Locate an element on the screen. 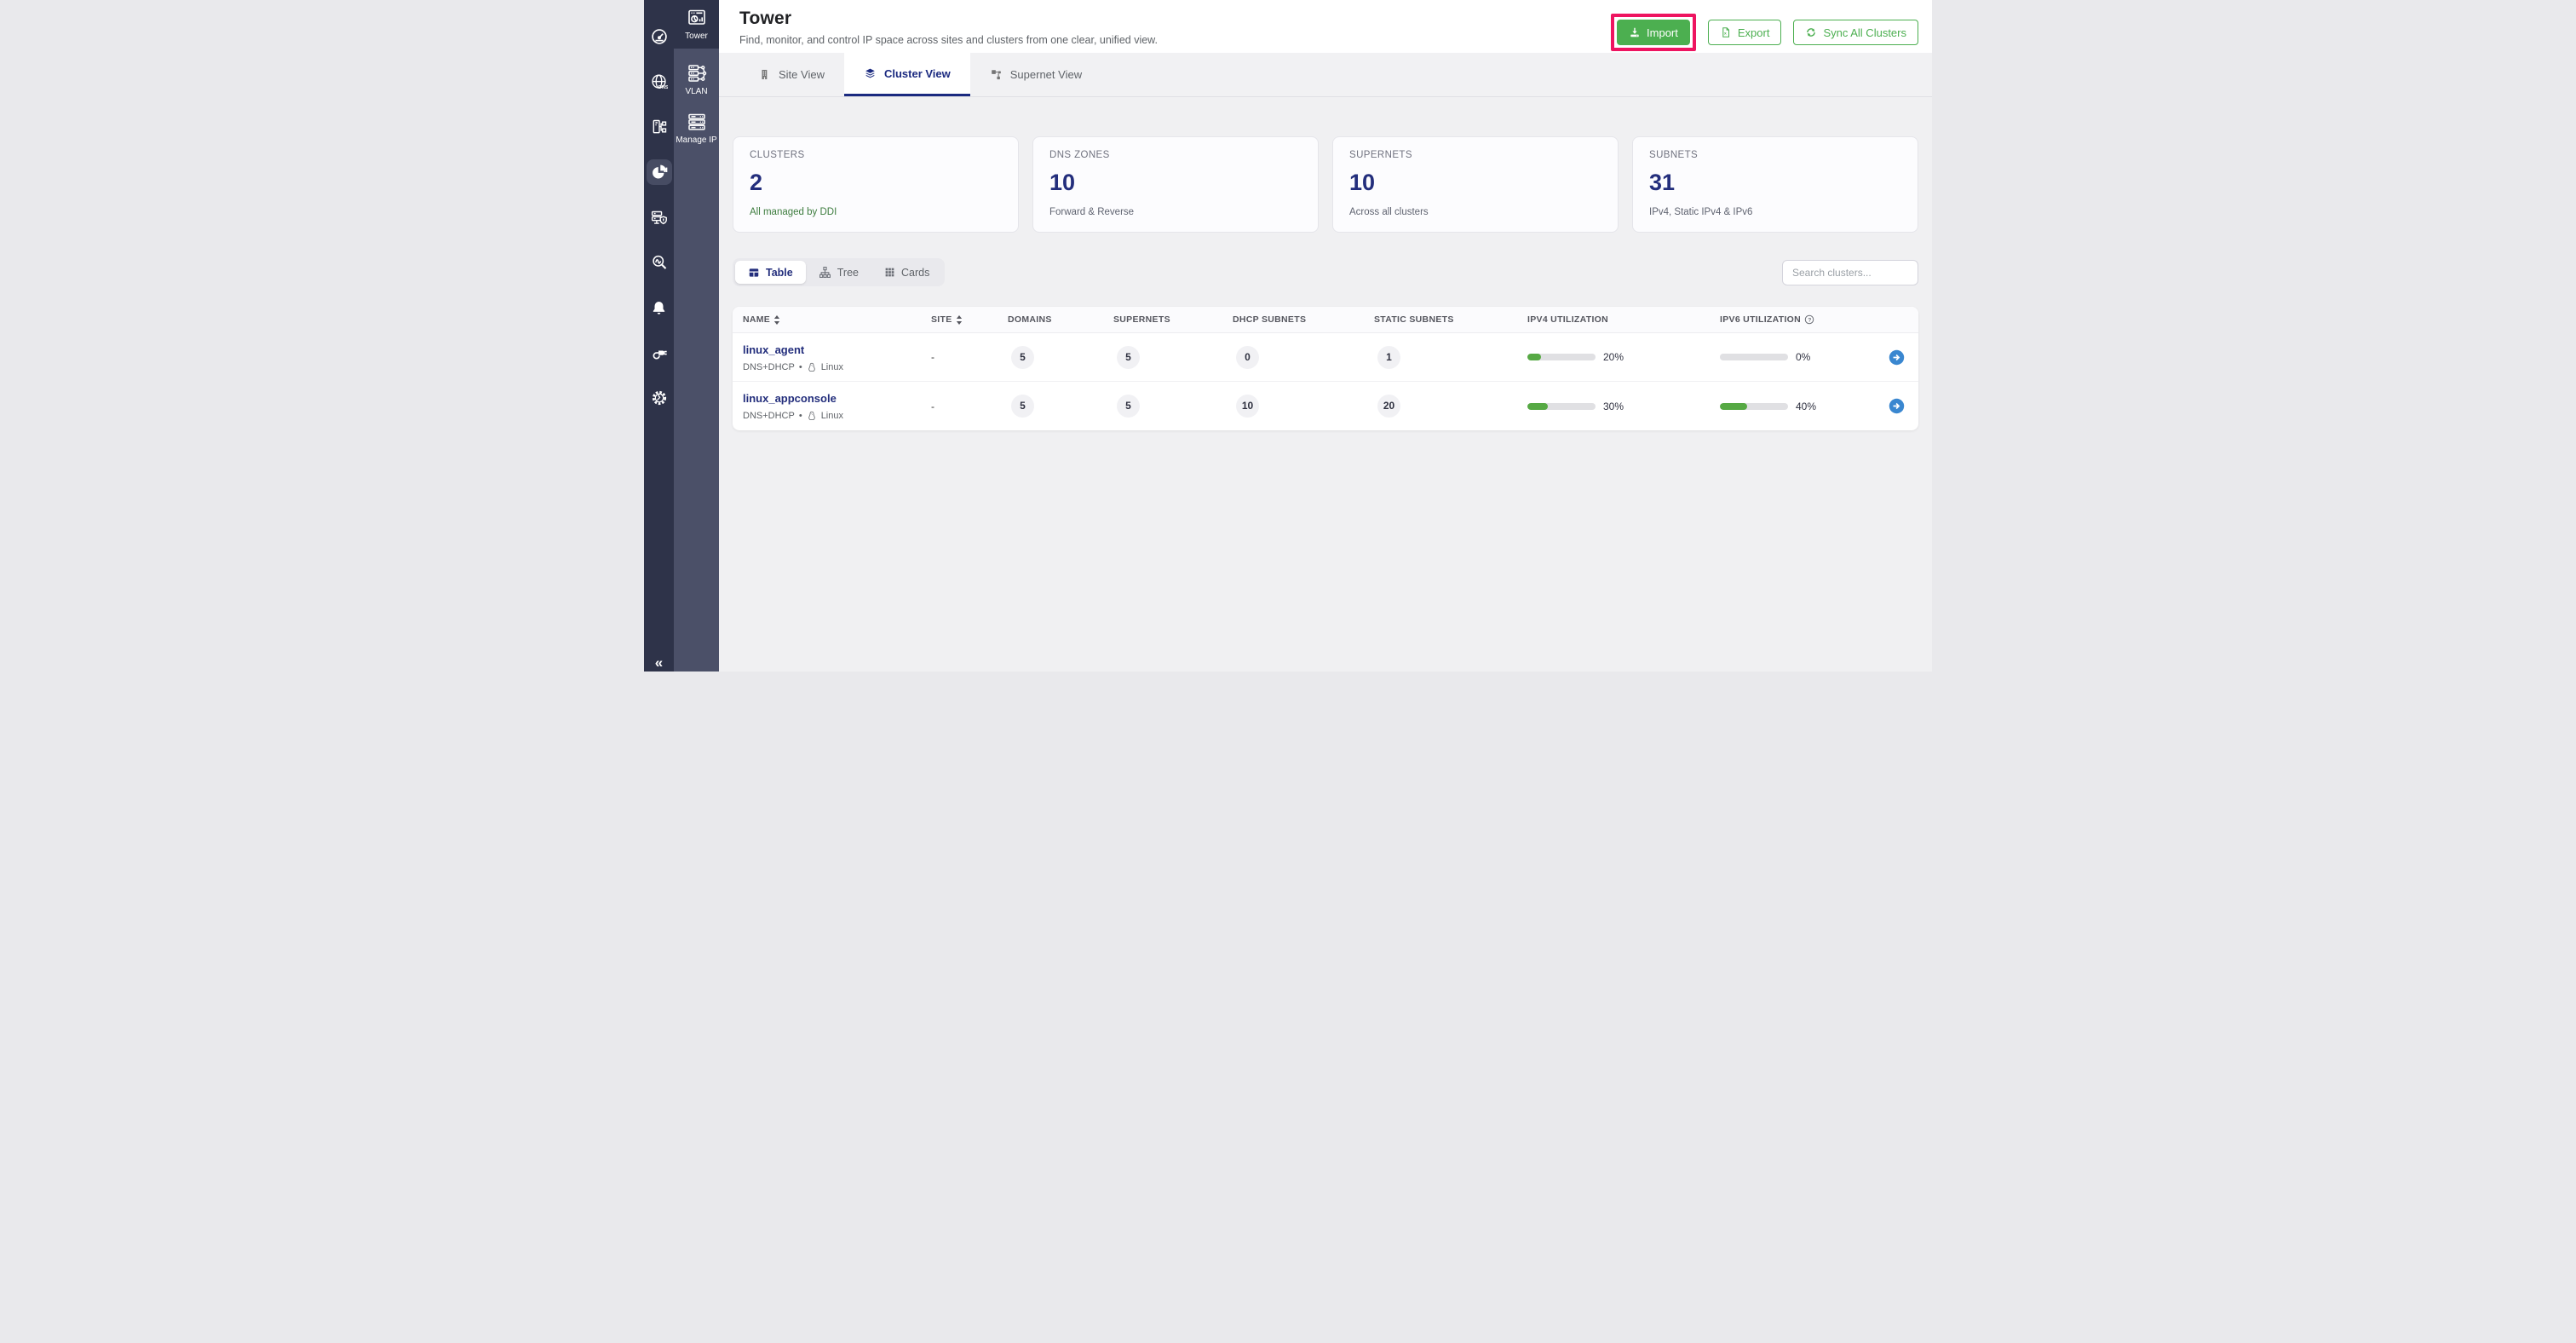 This screenshot has width=2576, height=1343. tab-cluster-view: Cluster View is located at coordinates (906, 74).